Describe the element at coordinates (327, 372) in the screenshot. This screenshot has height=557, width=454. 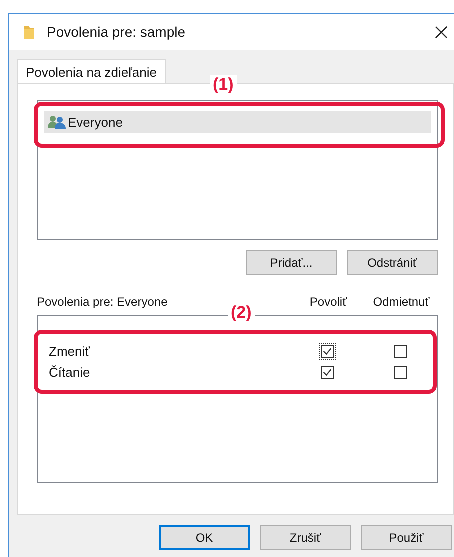
I see `allow-checkbox` at that location.